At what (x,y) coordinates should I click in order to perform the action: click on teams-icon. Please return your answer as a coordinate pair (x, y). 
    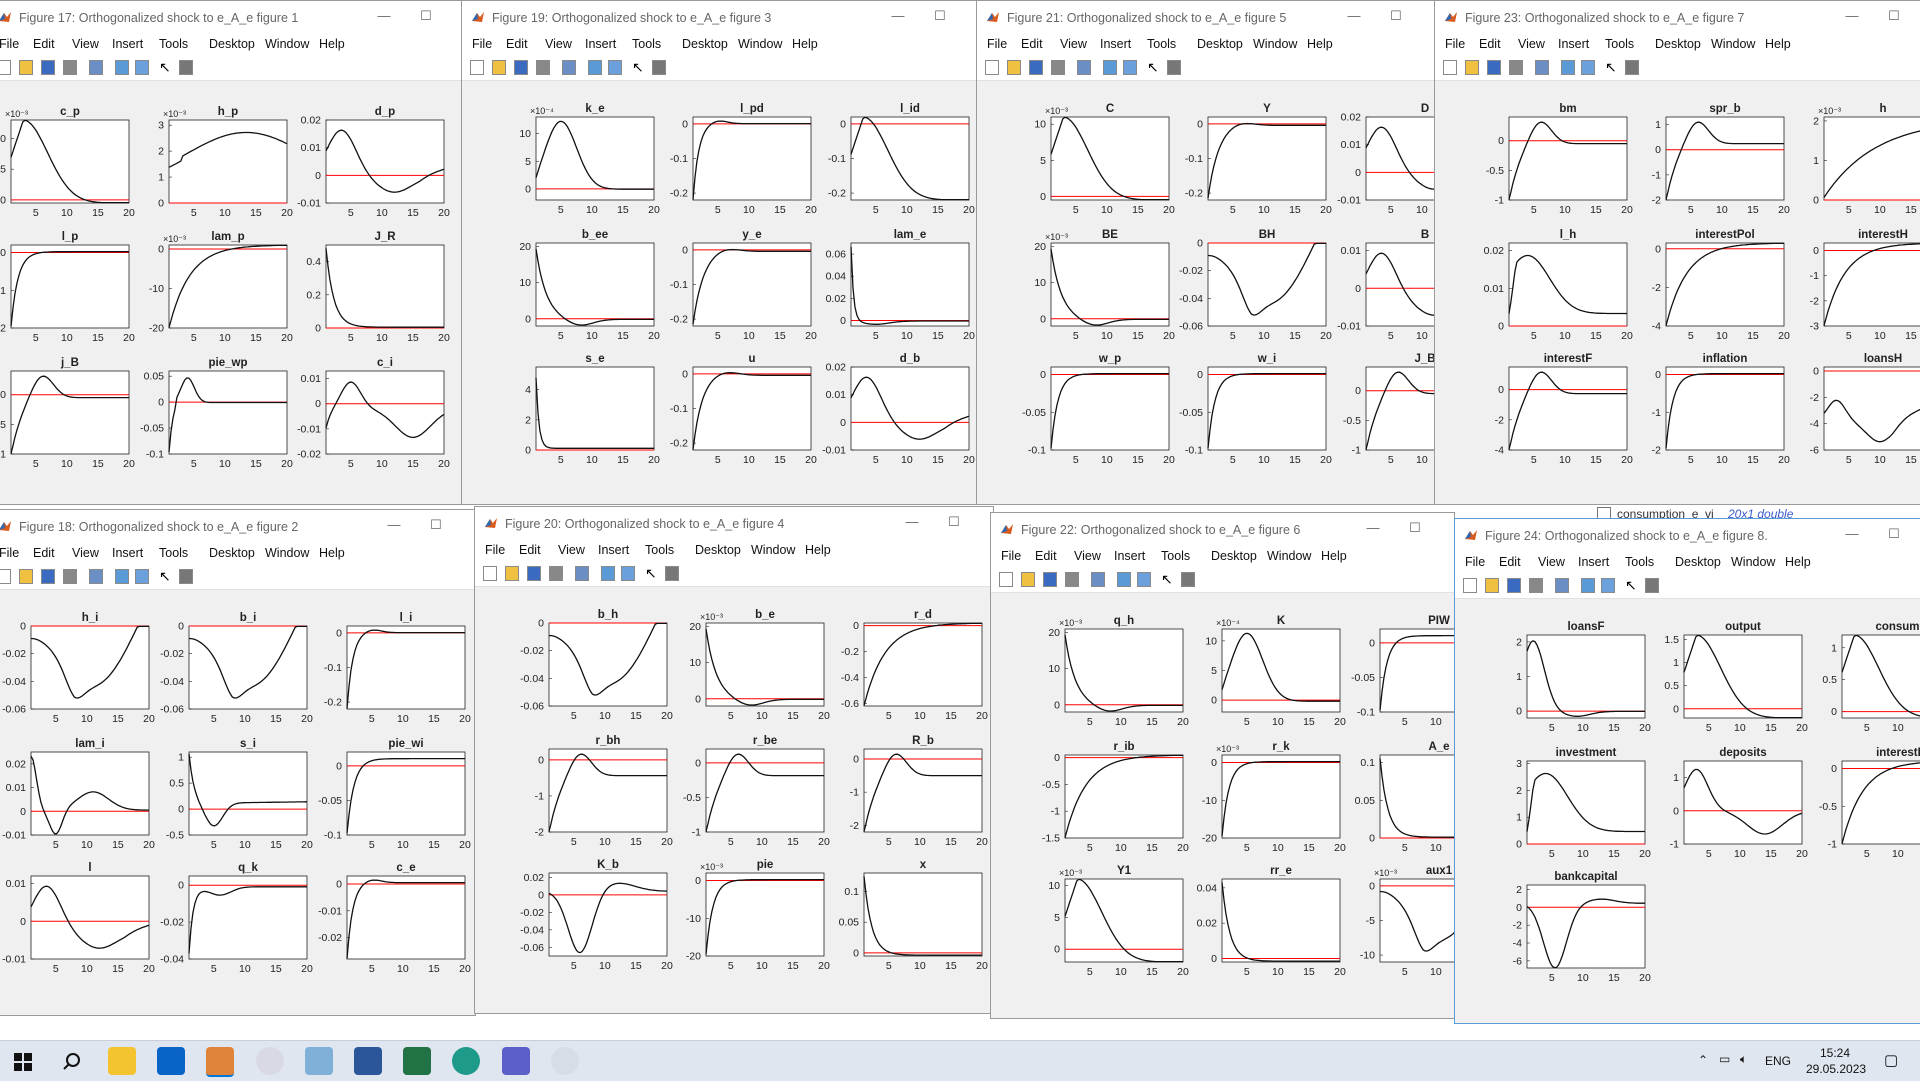
    Looking at the image, I should click on (516, 1061).